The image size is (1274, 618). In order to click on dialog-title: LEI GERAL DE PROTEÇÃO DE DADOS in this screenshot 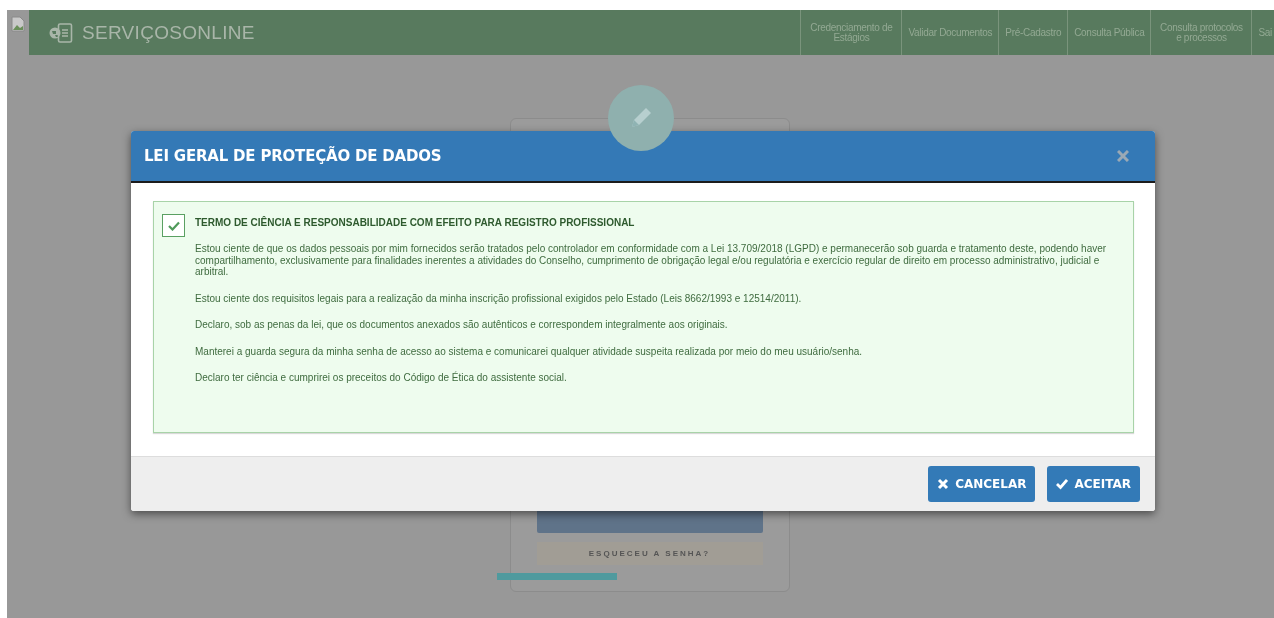, I will do `click(293, 156)`.